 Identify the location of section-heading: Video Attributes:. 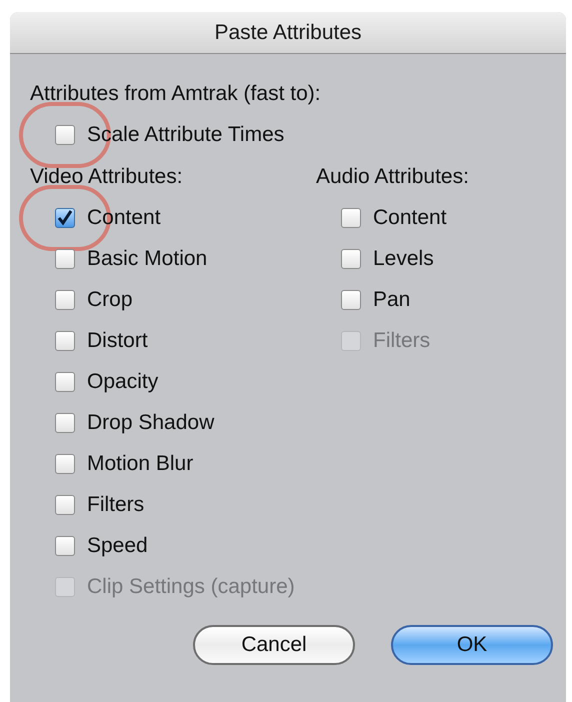
(107, 177).